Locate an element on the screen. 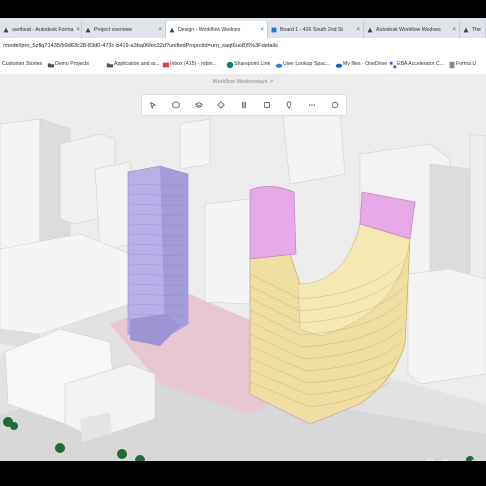  bookmark-item: Forma U is located at coordinates (462, 65).